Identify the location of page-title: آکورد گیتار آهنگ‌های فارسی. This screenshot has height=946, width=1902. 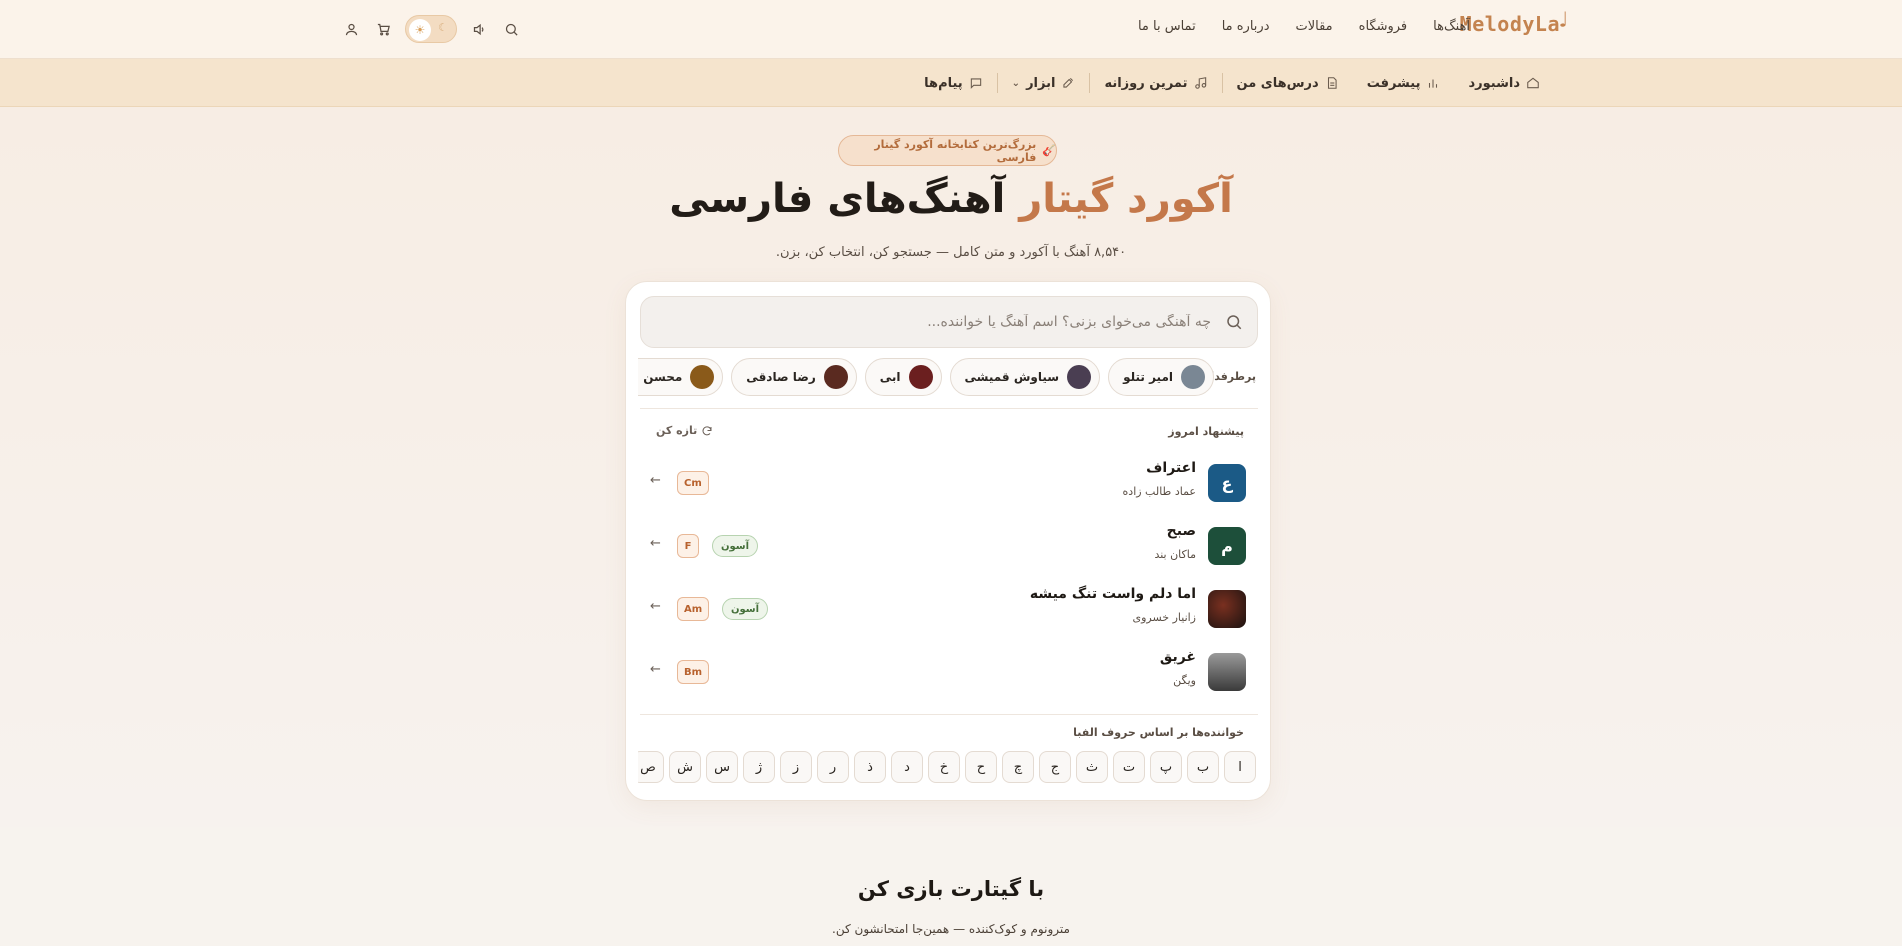
(951, 199).